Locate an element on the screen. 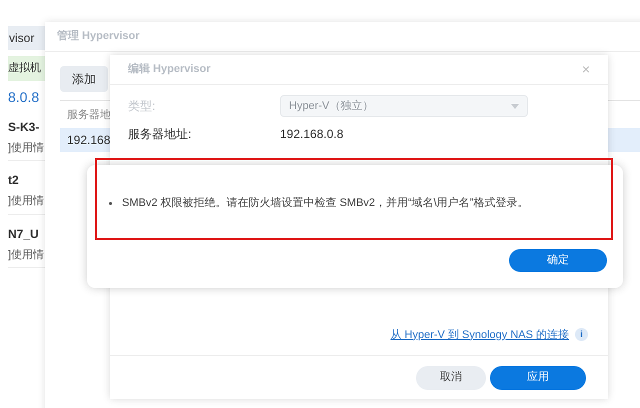  address-text: 8.0.8 is located at coordinates (24, 97).